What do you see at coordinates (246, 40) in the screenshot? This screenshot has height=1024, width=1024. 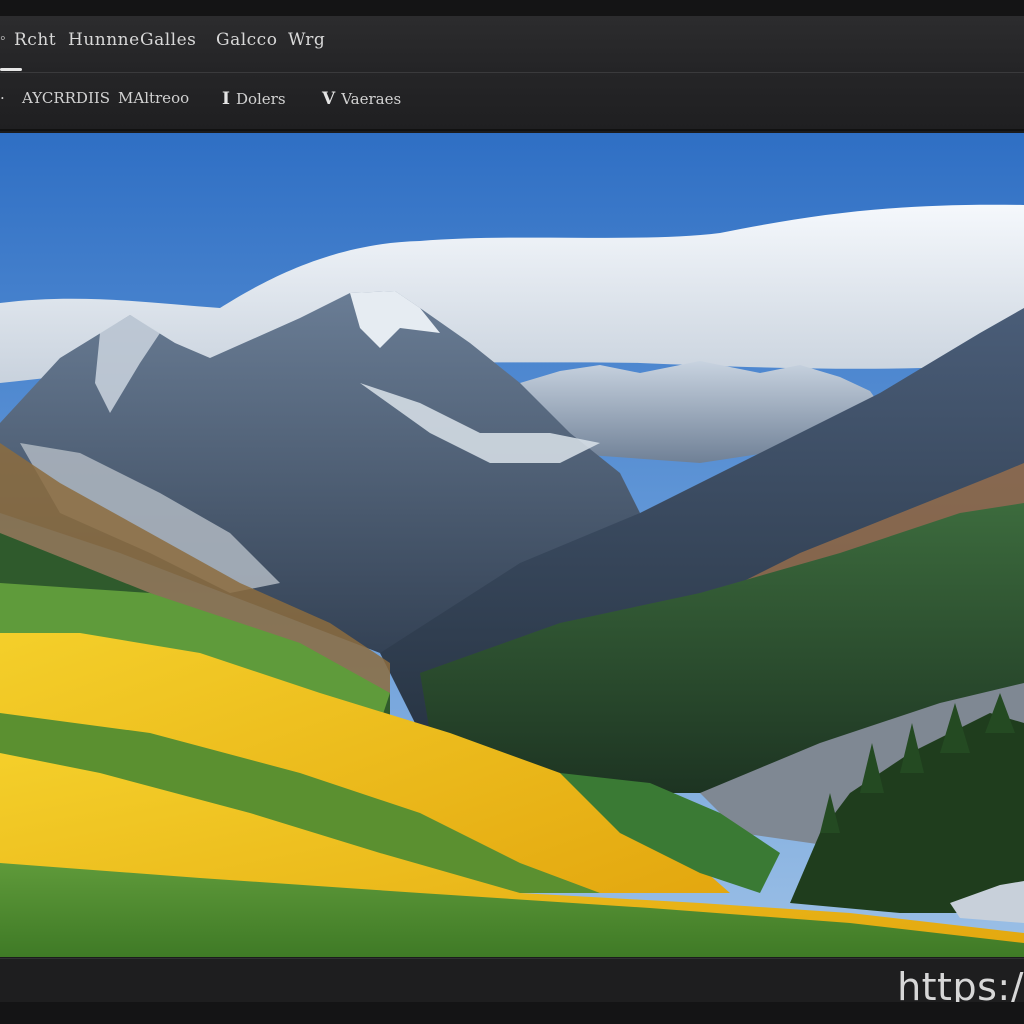 I see `menu-item-4: Galcco` at bounding box center [246, 40].